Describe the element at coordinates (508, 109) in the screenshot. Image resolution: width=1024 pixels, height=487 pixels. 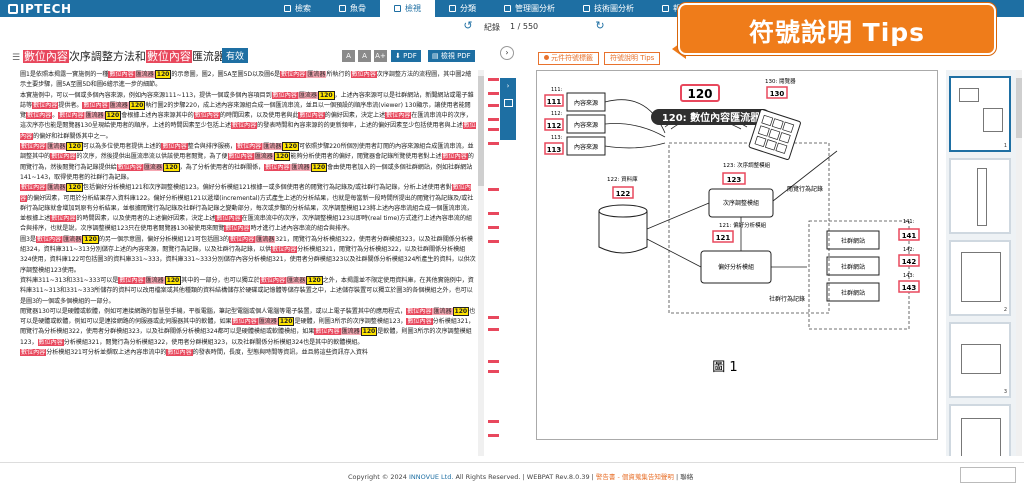
I see `side-rail: ›` at that location.